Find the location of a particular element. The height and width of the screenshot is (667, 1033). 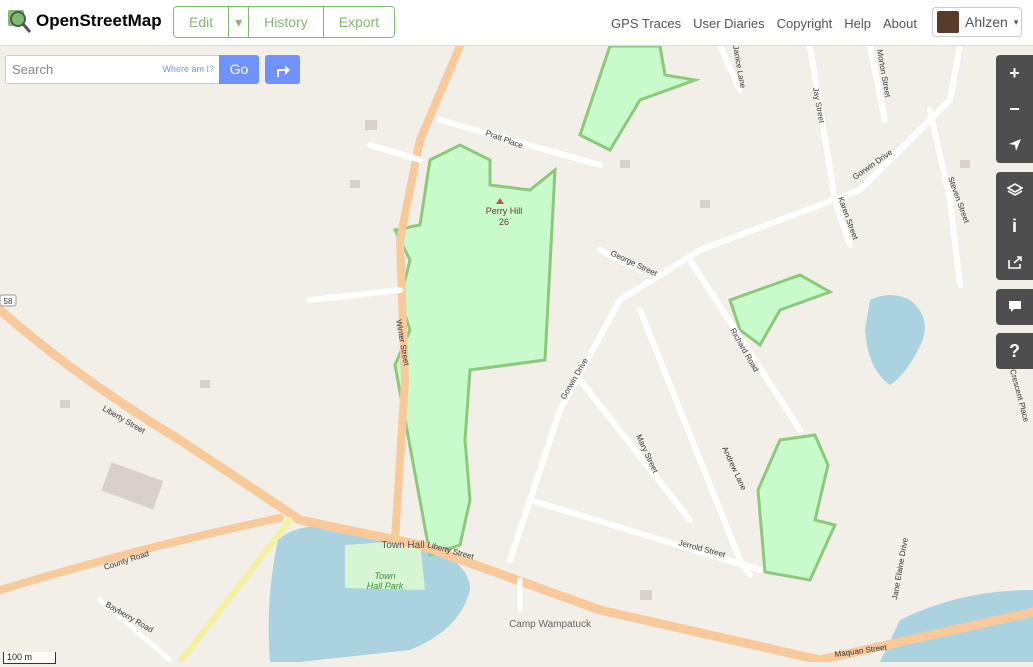

user-name: Ahlzen is located at coordinates (986, 22).